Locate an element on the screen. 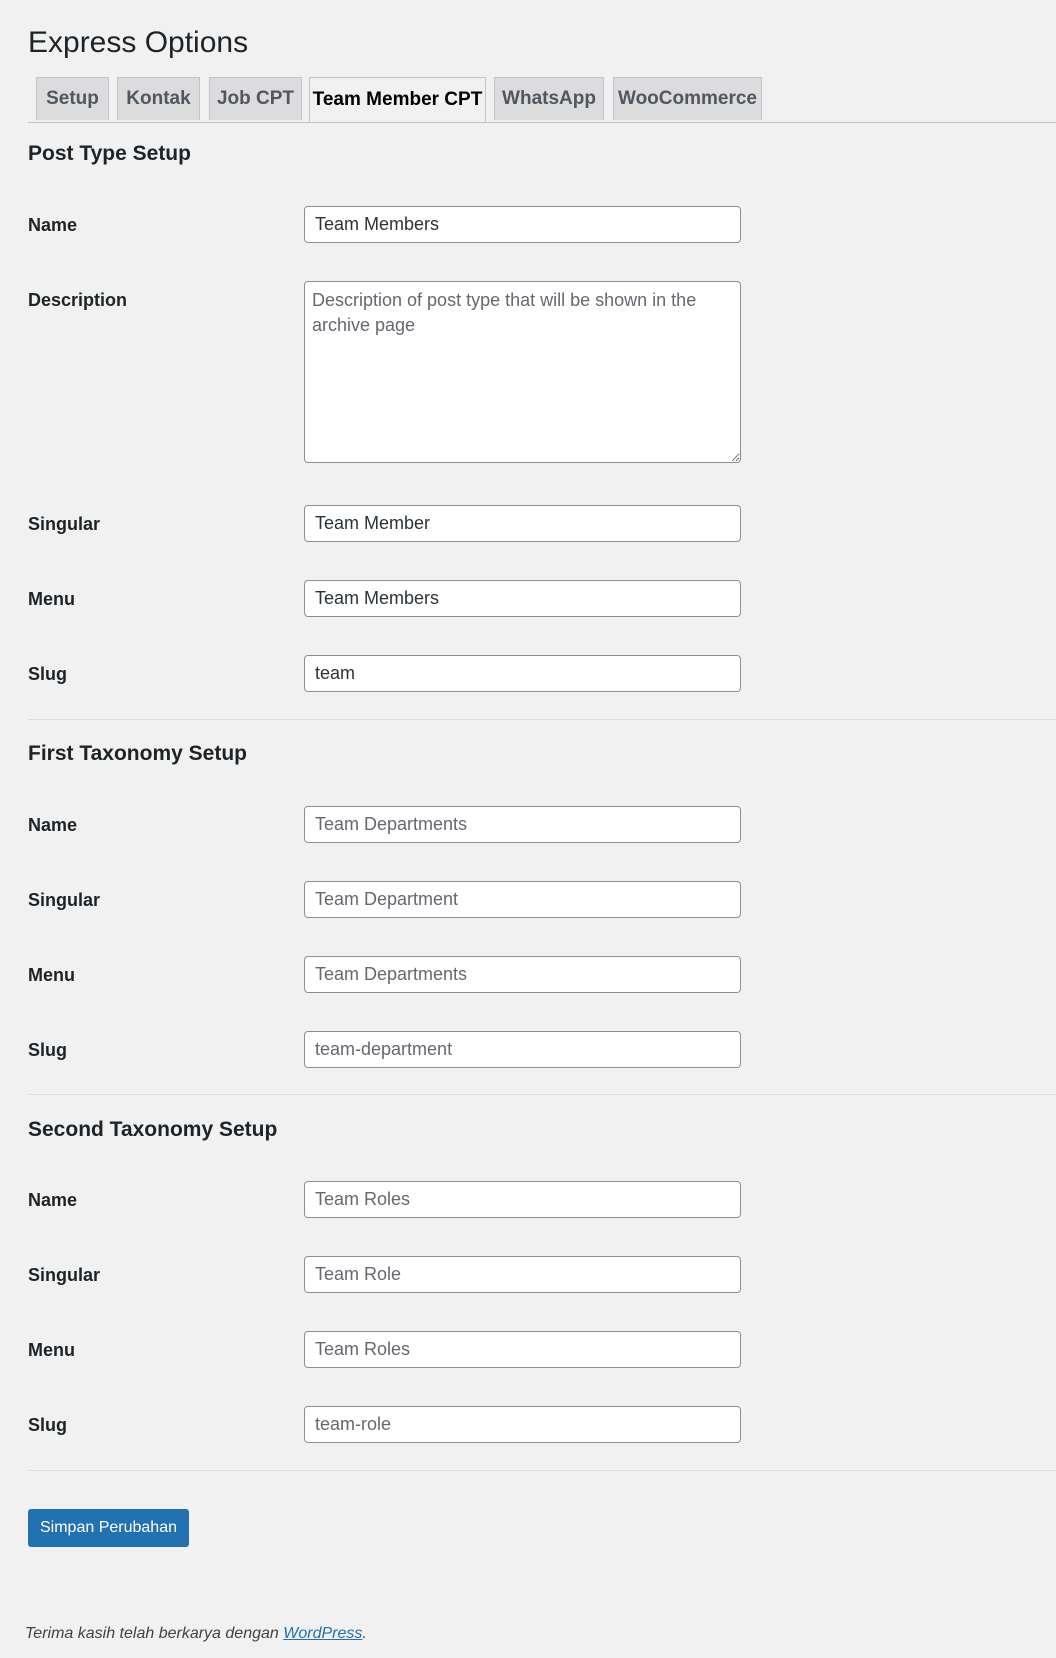  tab-whatsapp: WhatsApp is located at coordinates (549, 98).